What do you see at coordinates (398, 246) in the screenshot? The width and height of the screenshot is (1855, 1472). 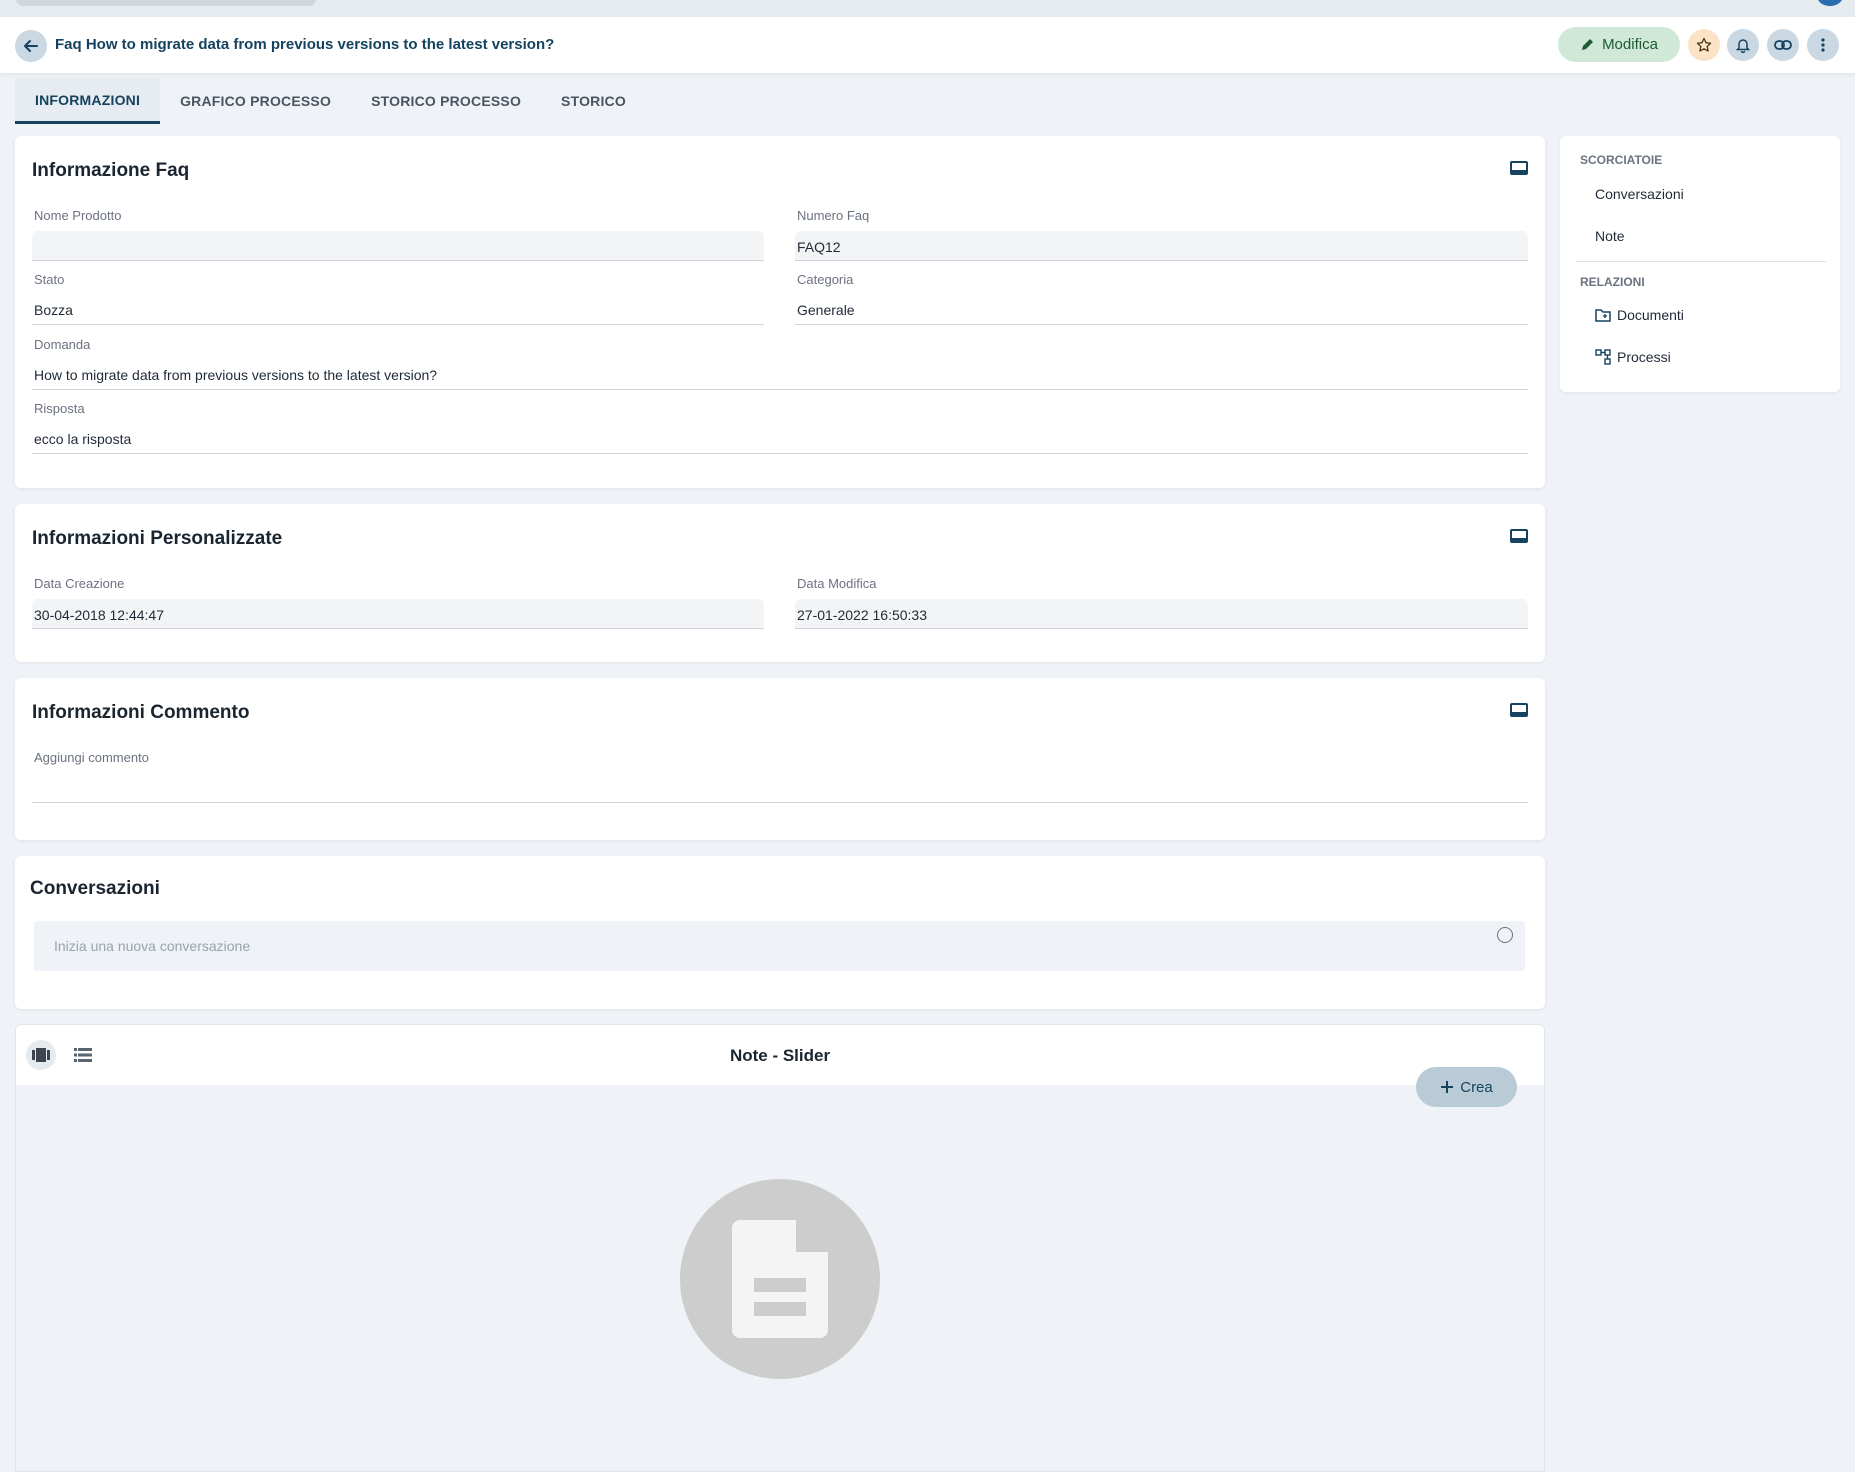 I see `product-field` at bounding box center [398, 246].